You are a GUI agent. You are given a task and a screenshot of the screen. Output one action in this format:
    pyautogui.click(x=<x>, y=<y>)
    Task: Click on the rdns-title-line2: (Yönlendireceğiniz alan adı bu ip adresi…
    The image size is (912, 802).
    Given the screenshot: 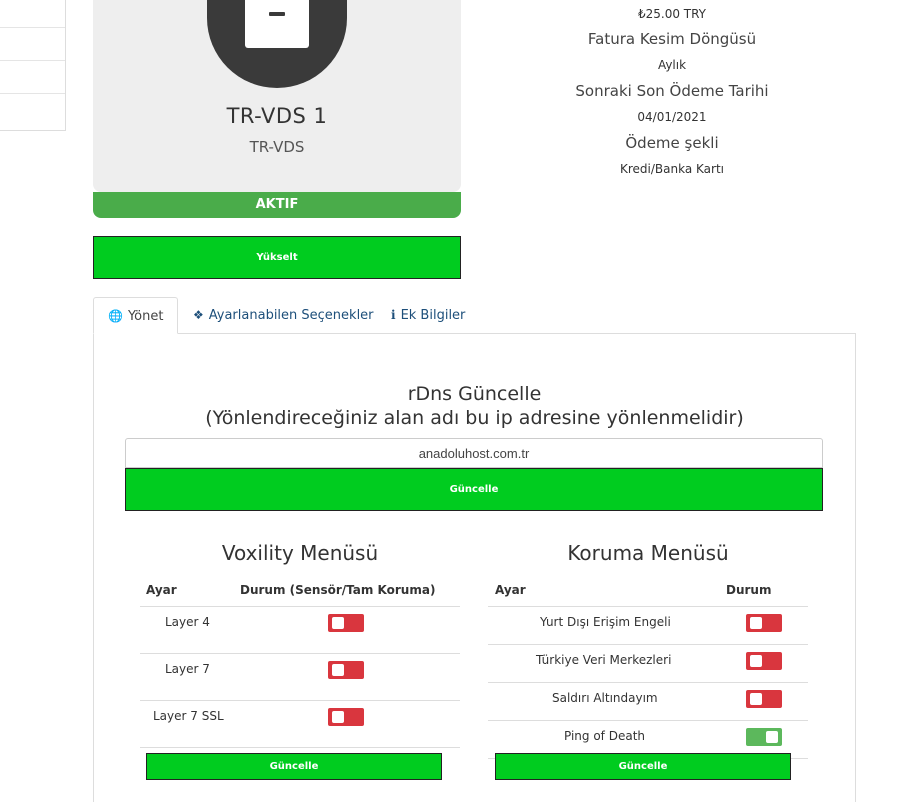 What is the action you would take?
    pyautogui.click(x=474, y=418)
    